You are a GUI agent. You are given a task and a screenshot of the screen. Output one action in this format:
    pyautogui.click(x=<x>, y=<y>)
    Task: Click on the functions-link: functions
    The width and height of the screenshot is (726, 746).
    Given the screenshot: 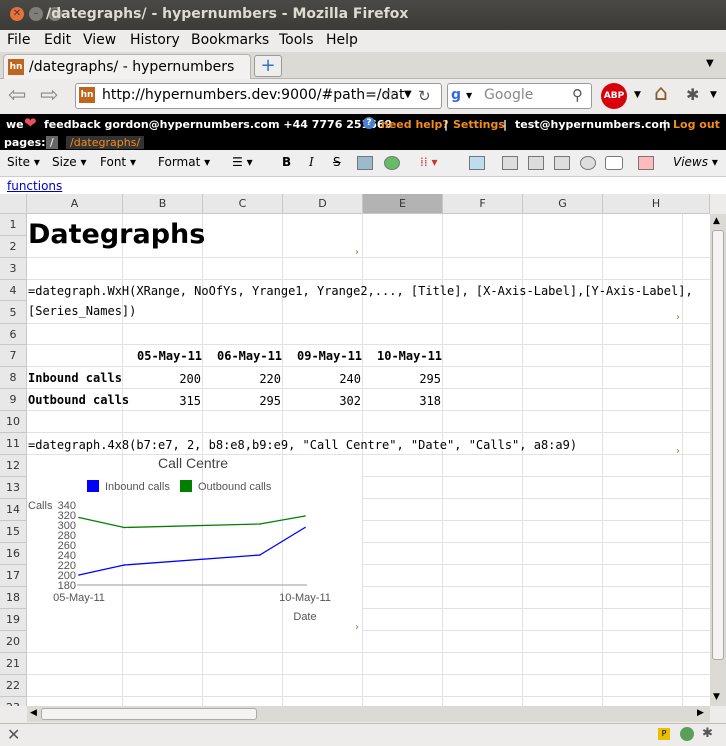 What is the action you would take?
    pyautogui.click(x=34, y=186)
    